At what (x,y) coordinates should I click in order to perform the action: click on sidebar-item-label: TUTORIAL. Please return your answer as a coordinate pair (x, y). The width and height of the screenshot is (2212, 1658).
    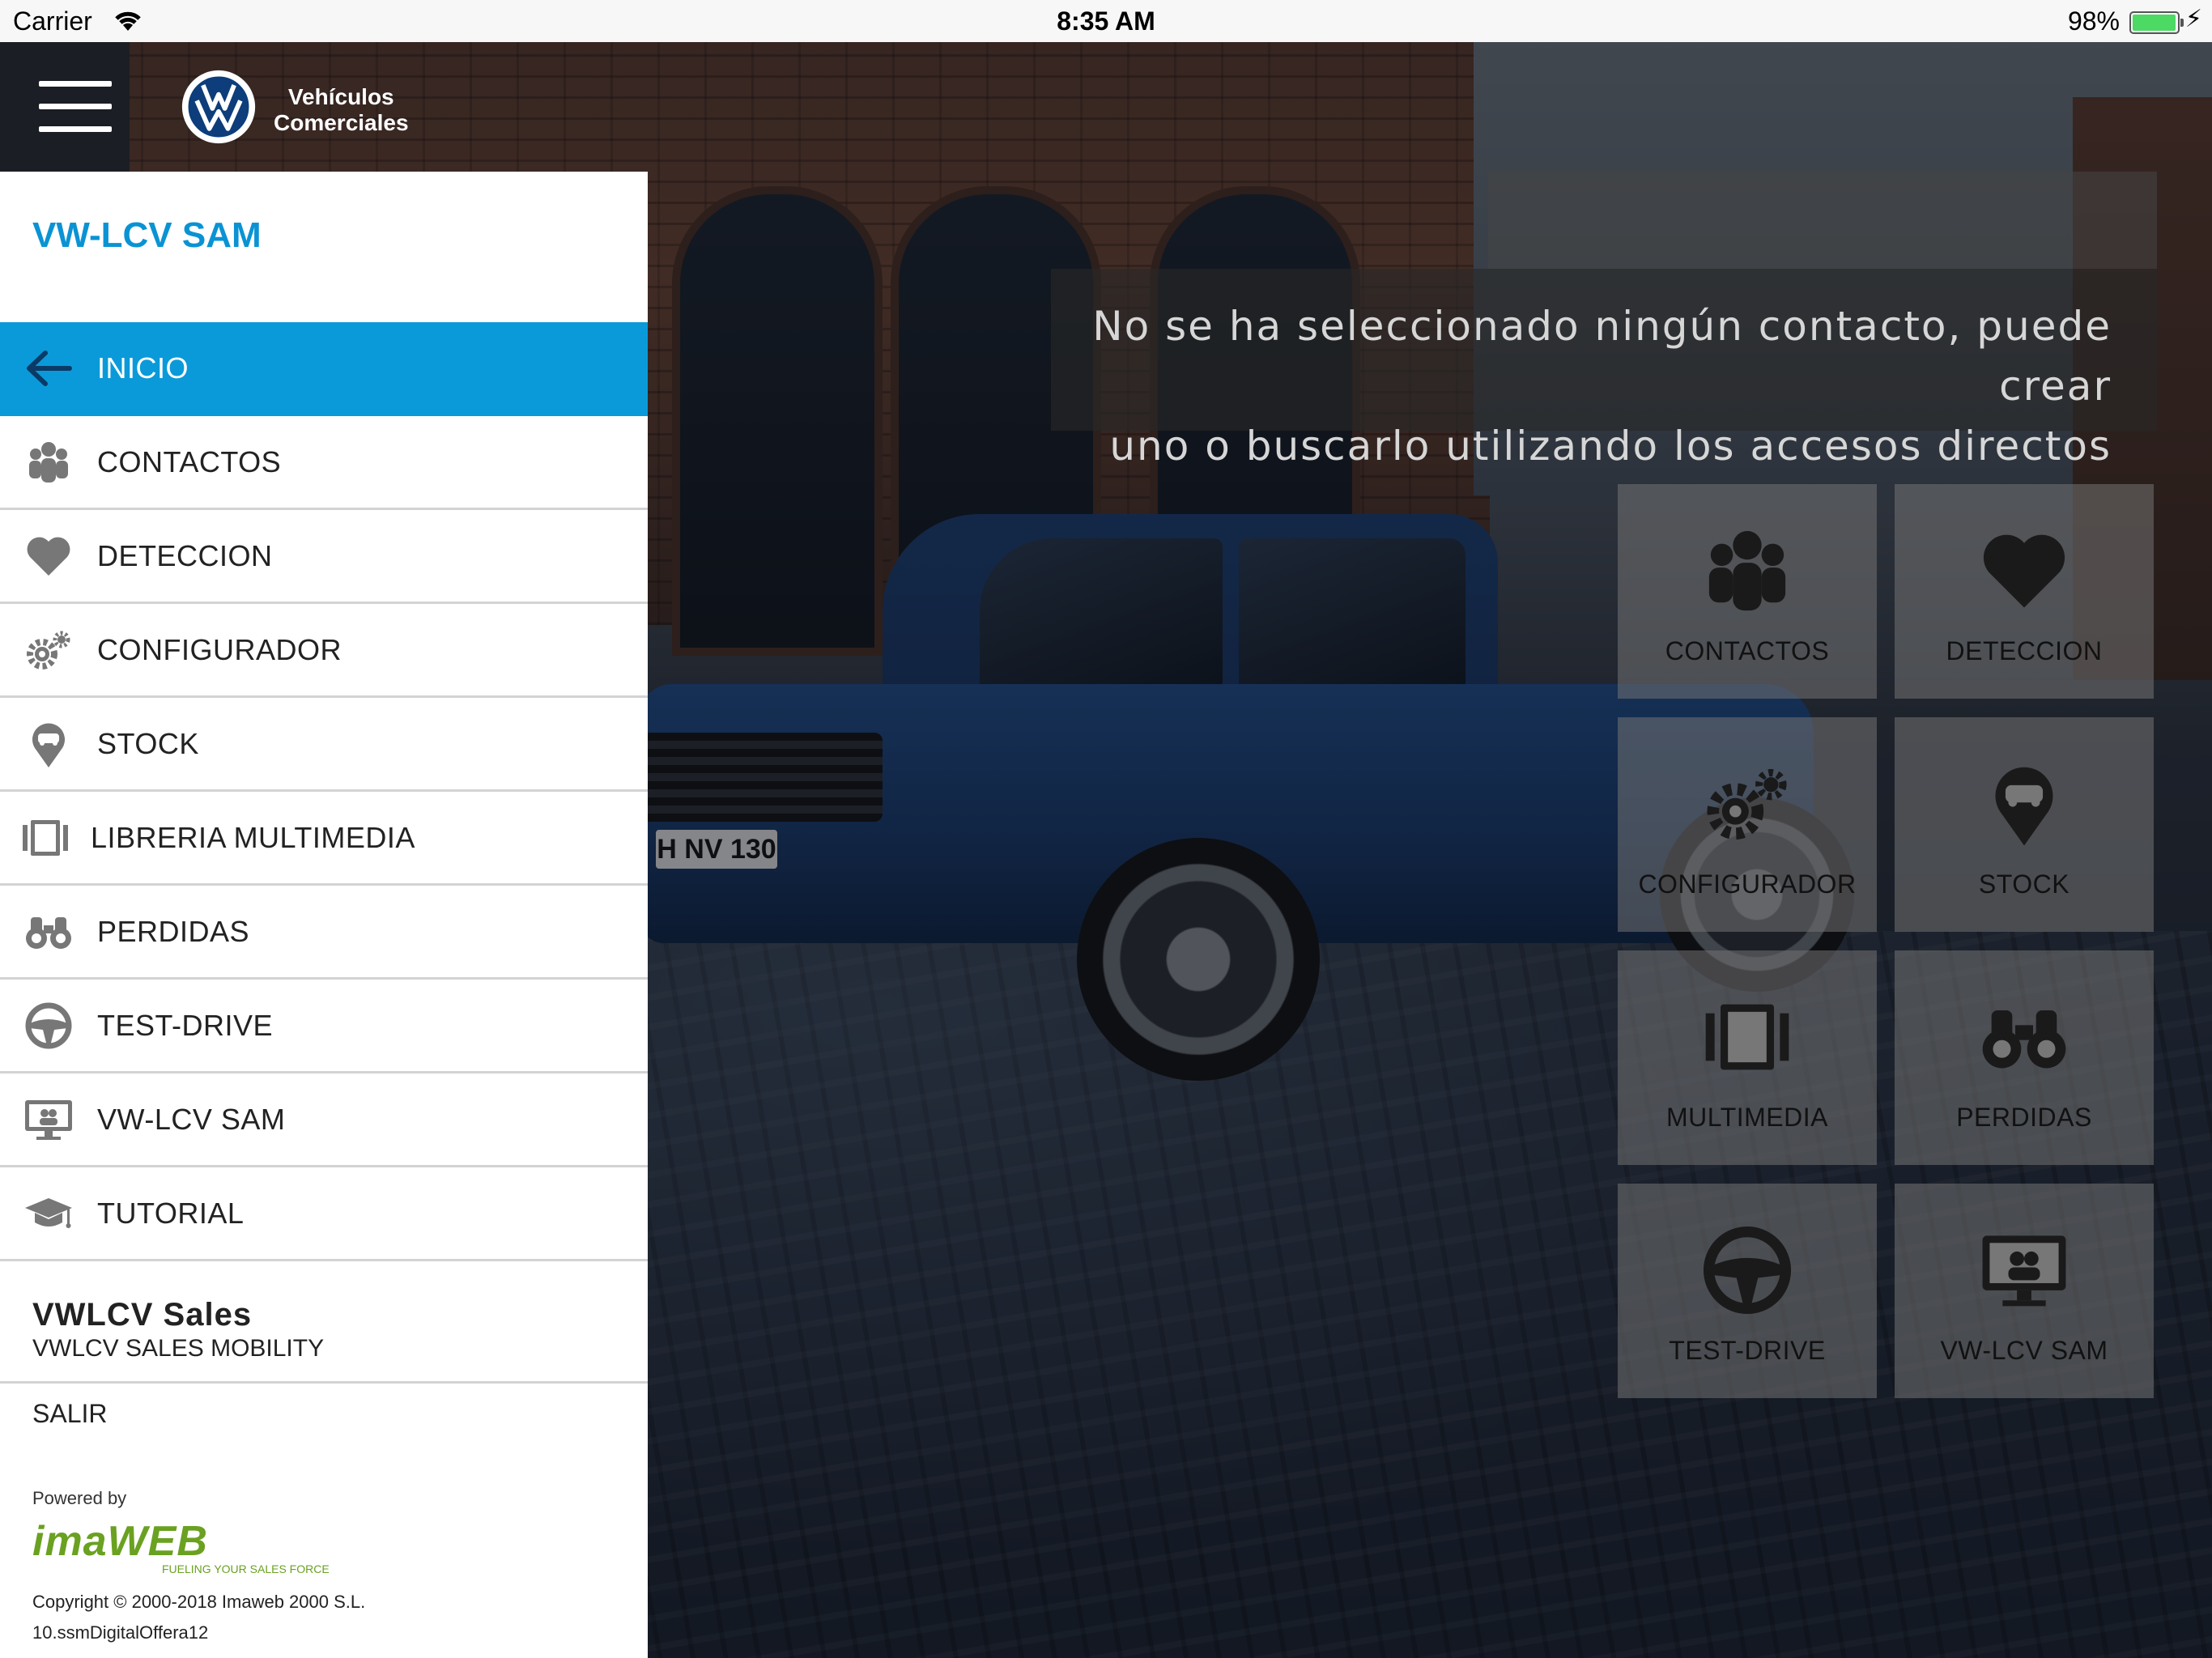
    Looking at the image, I should click on (171, 1213).